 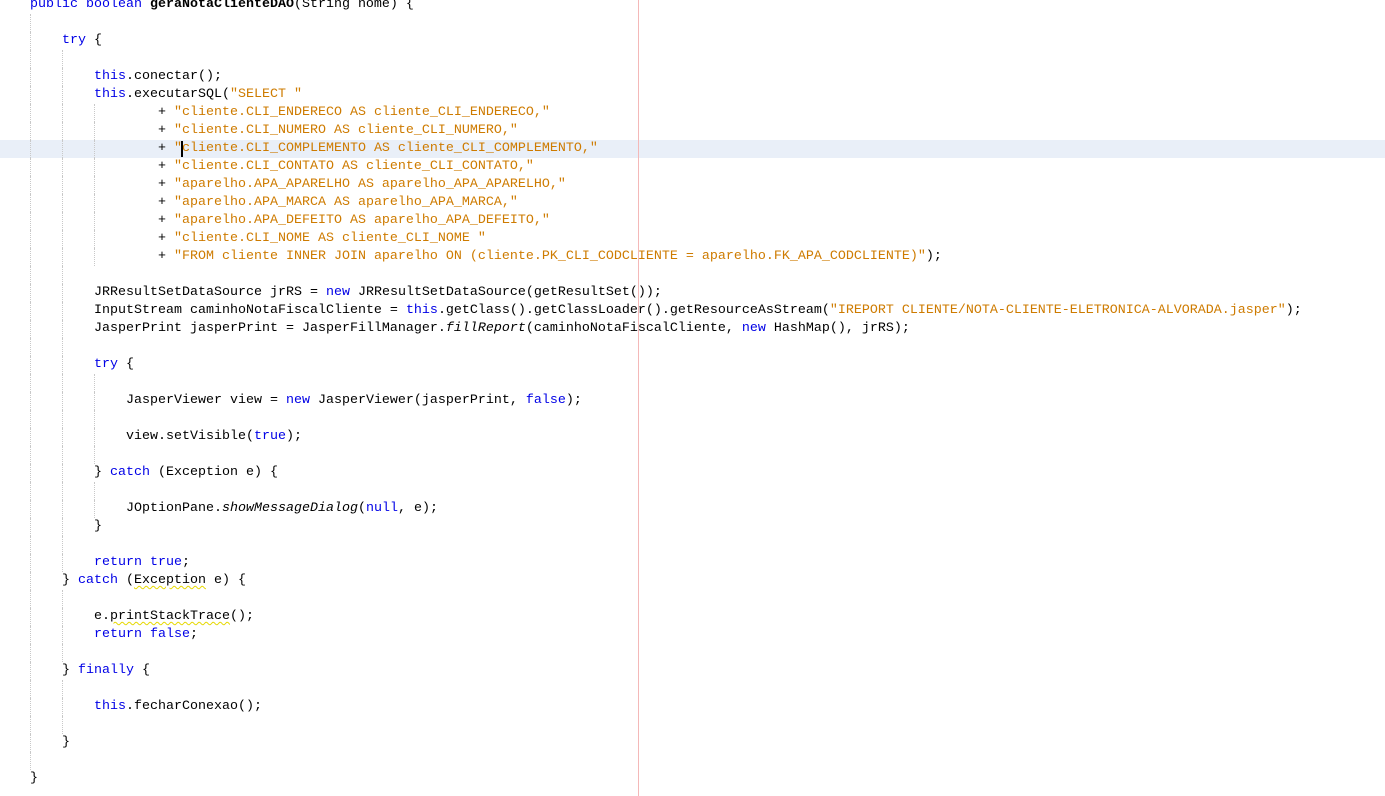 What do you see at coordinates (194, 706) in the screenshot?
I see `code-token: .fecharConexao();` at bounding box center [194, 706].